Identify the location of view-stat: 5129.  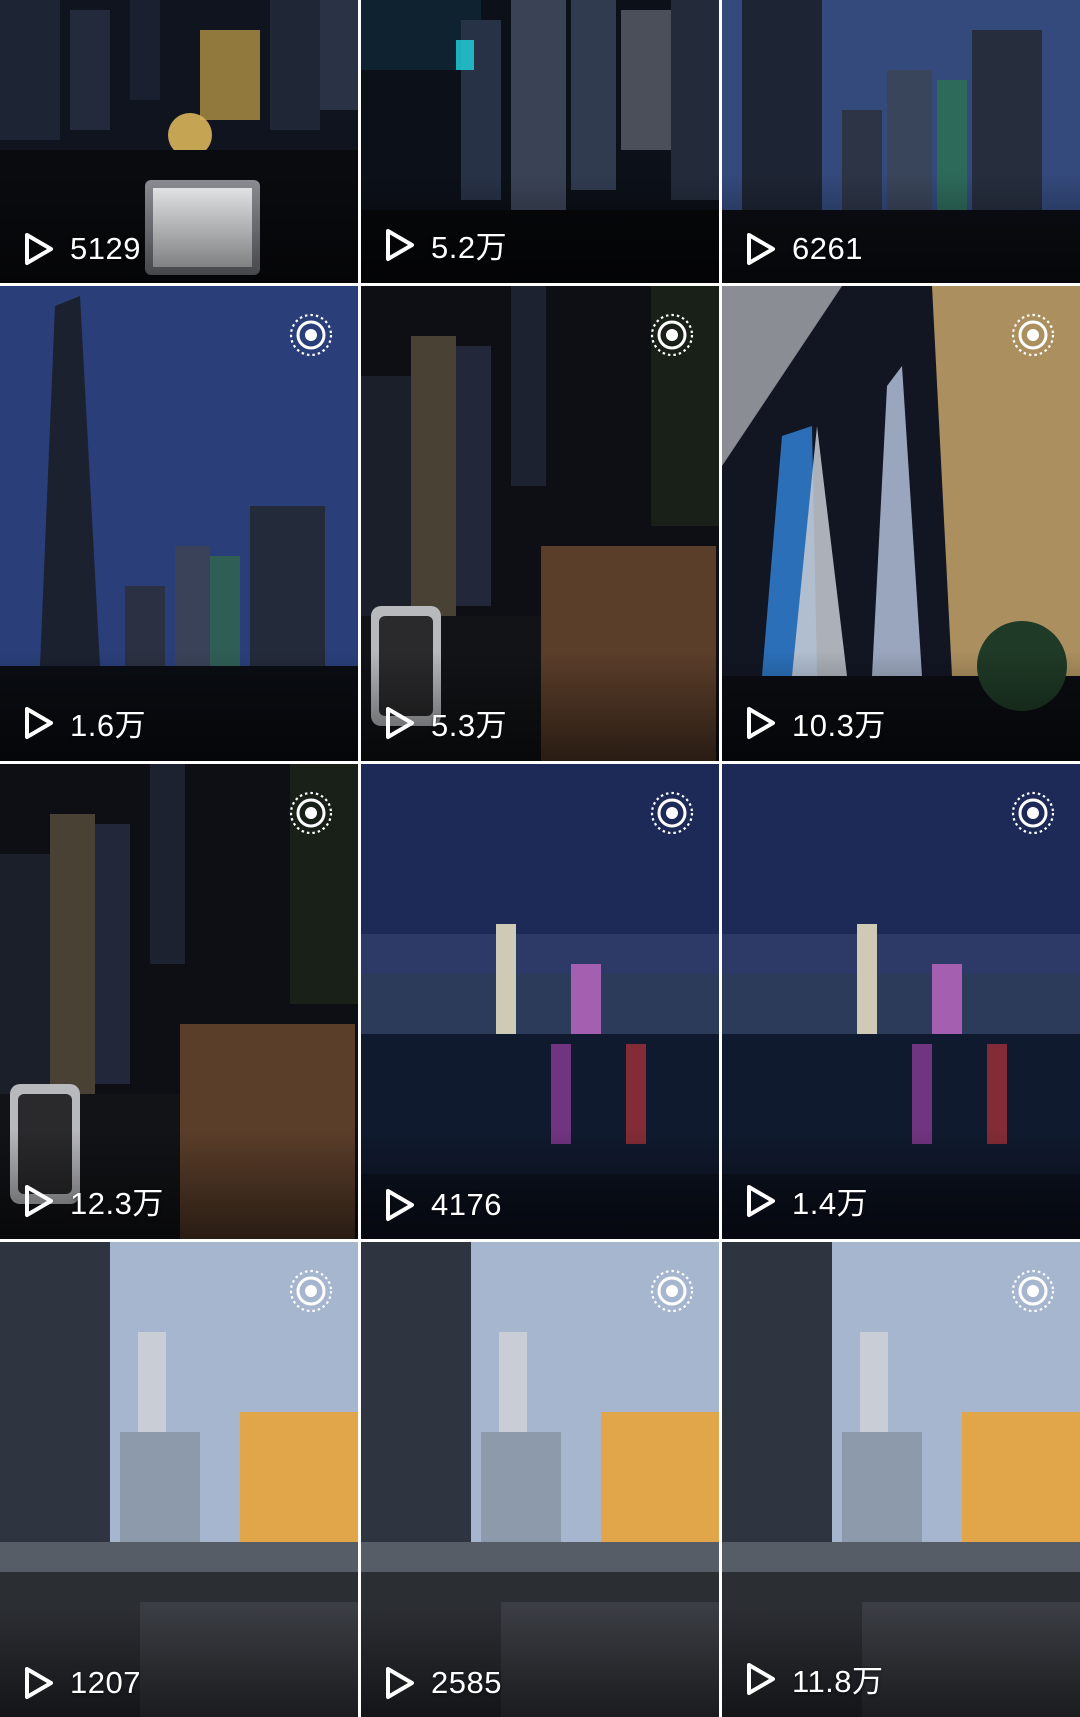
(81, 249).